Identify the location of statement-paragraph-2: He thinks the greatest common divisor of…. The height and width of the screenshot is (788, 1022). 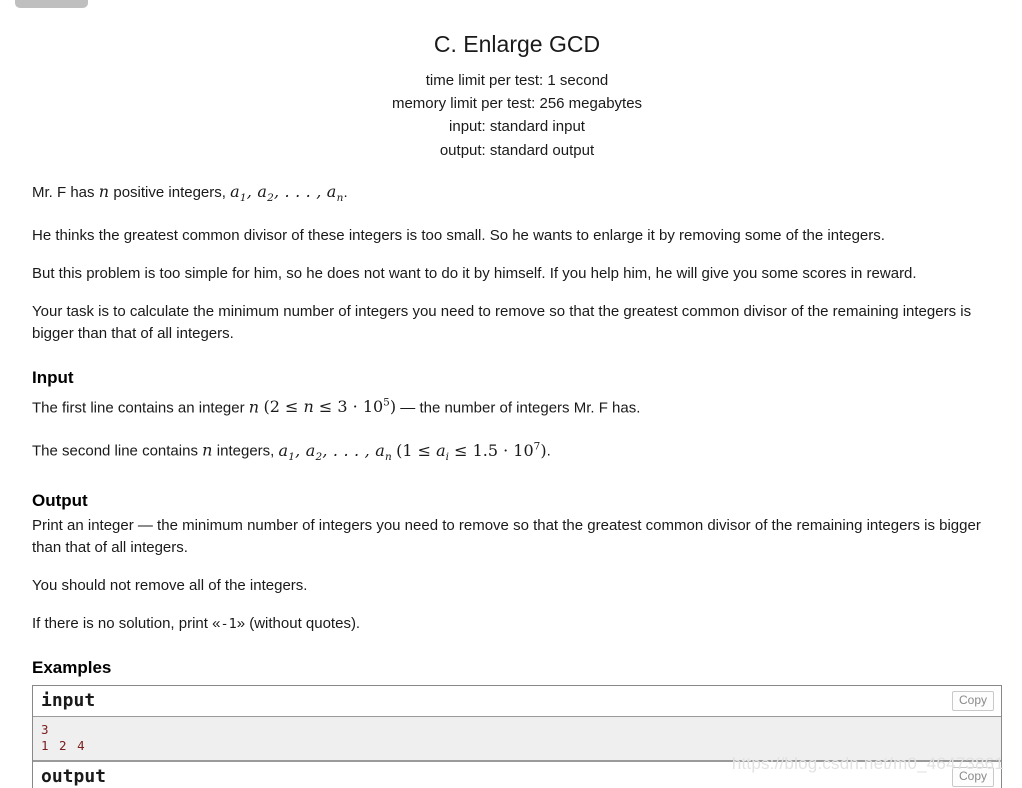
(458, 235).